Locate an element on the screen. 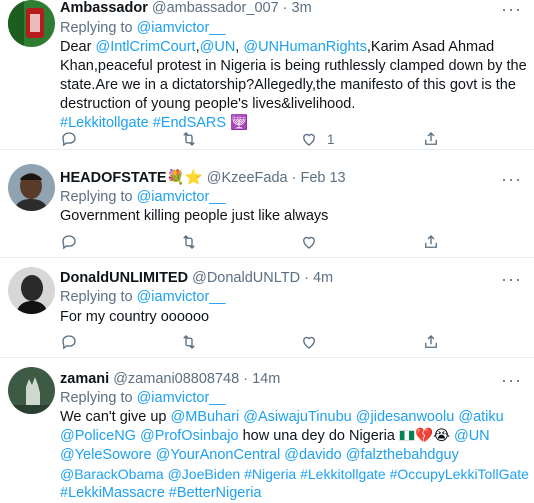  like-button: 1 is located at coordinates (317, 139).